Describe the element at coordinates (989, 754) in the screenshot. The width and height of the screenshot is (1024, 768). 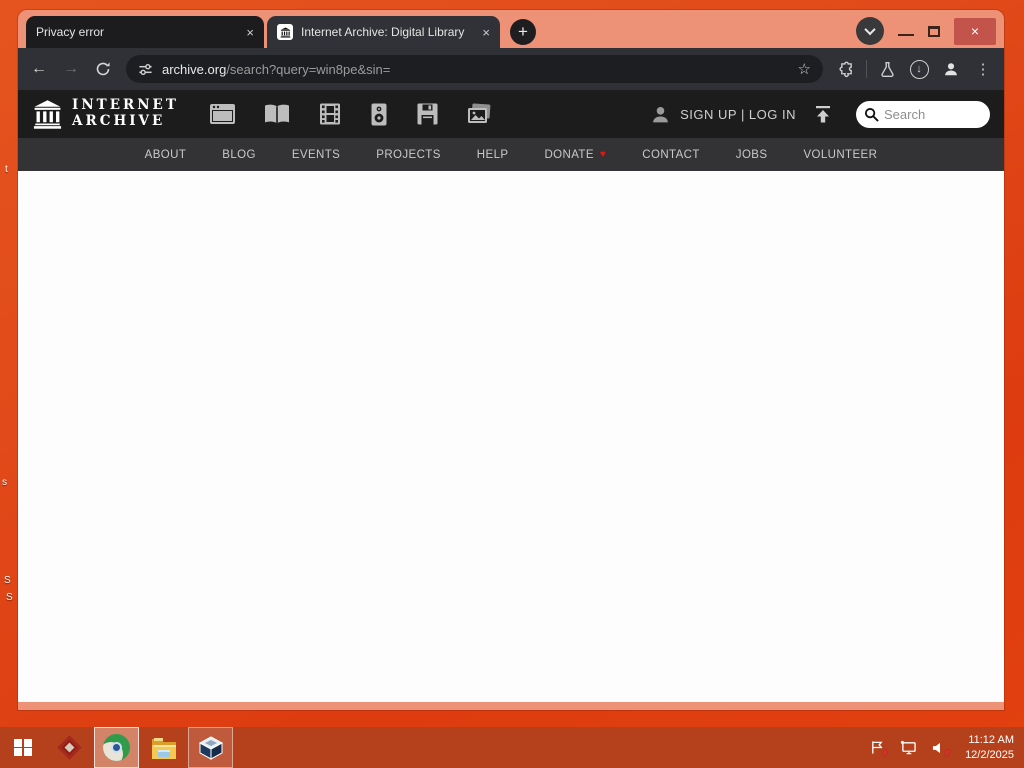
I see `clock-date: 12/2/2025` at that location.